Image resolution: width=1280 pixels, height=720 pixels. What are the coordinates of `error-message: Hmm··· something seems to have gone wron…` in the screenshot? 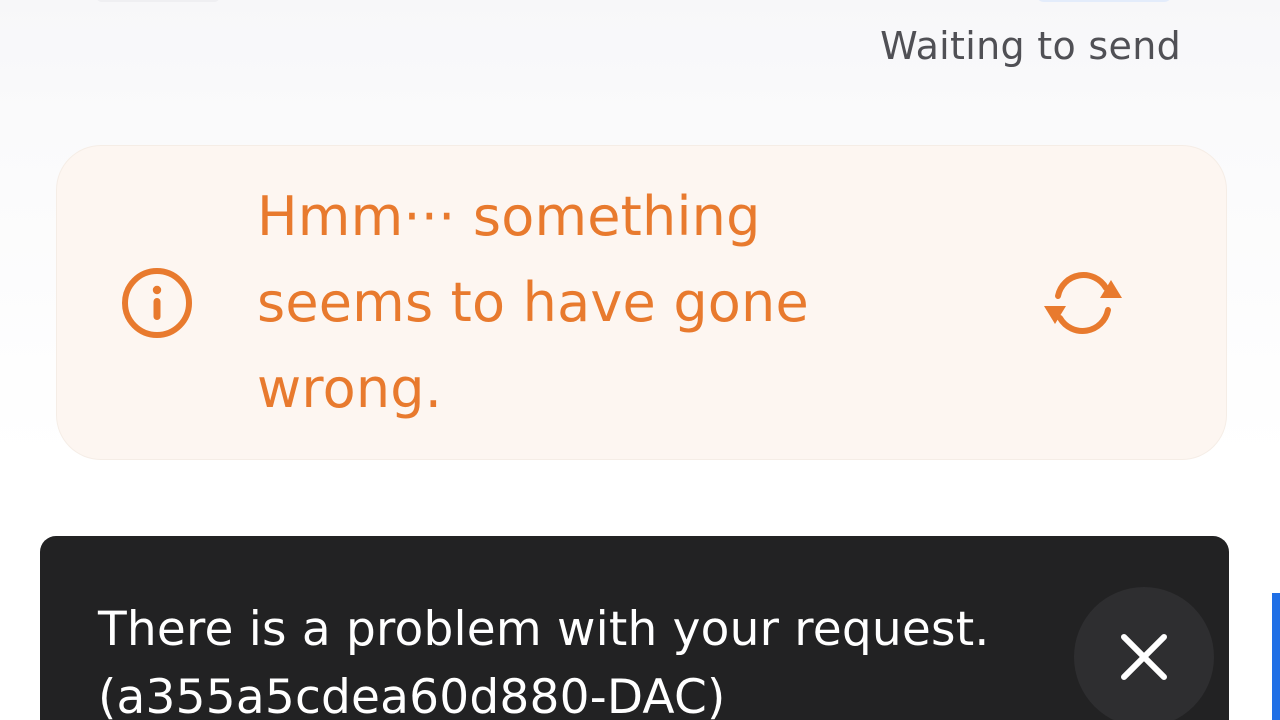 It's located at (533, 302).